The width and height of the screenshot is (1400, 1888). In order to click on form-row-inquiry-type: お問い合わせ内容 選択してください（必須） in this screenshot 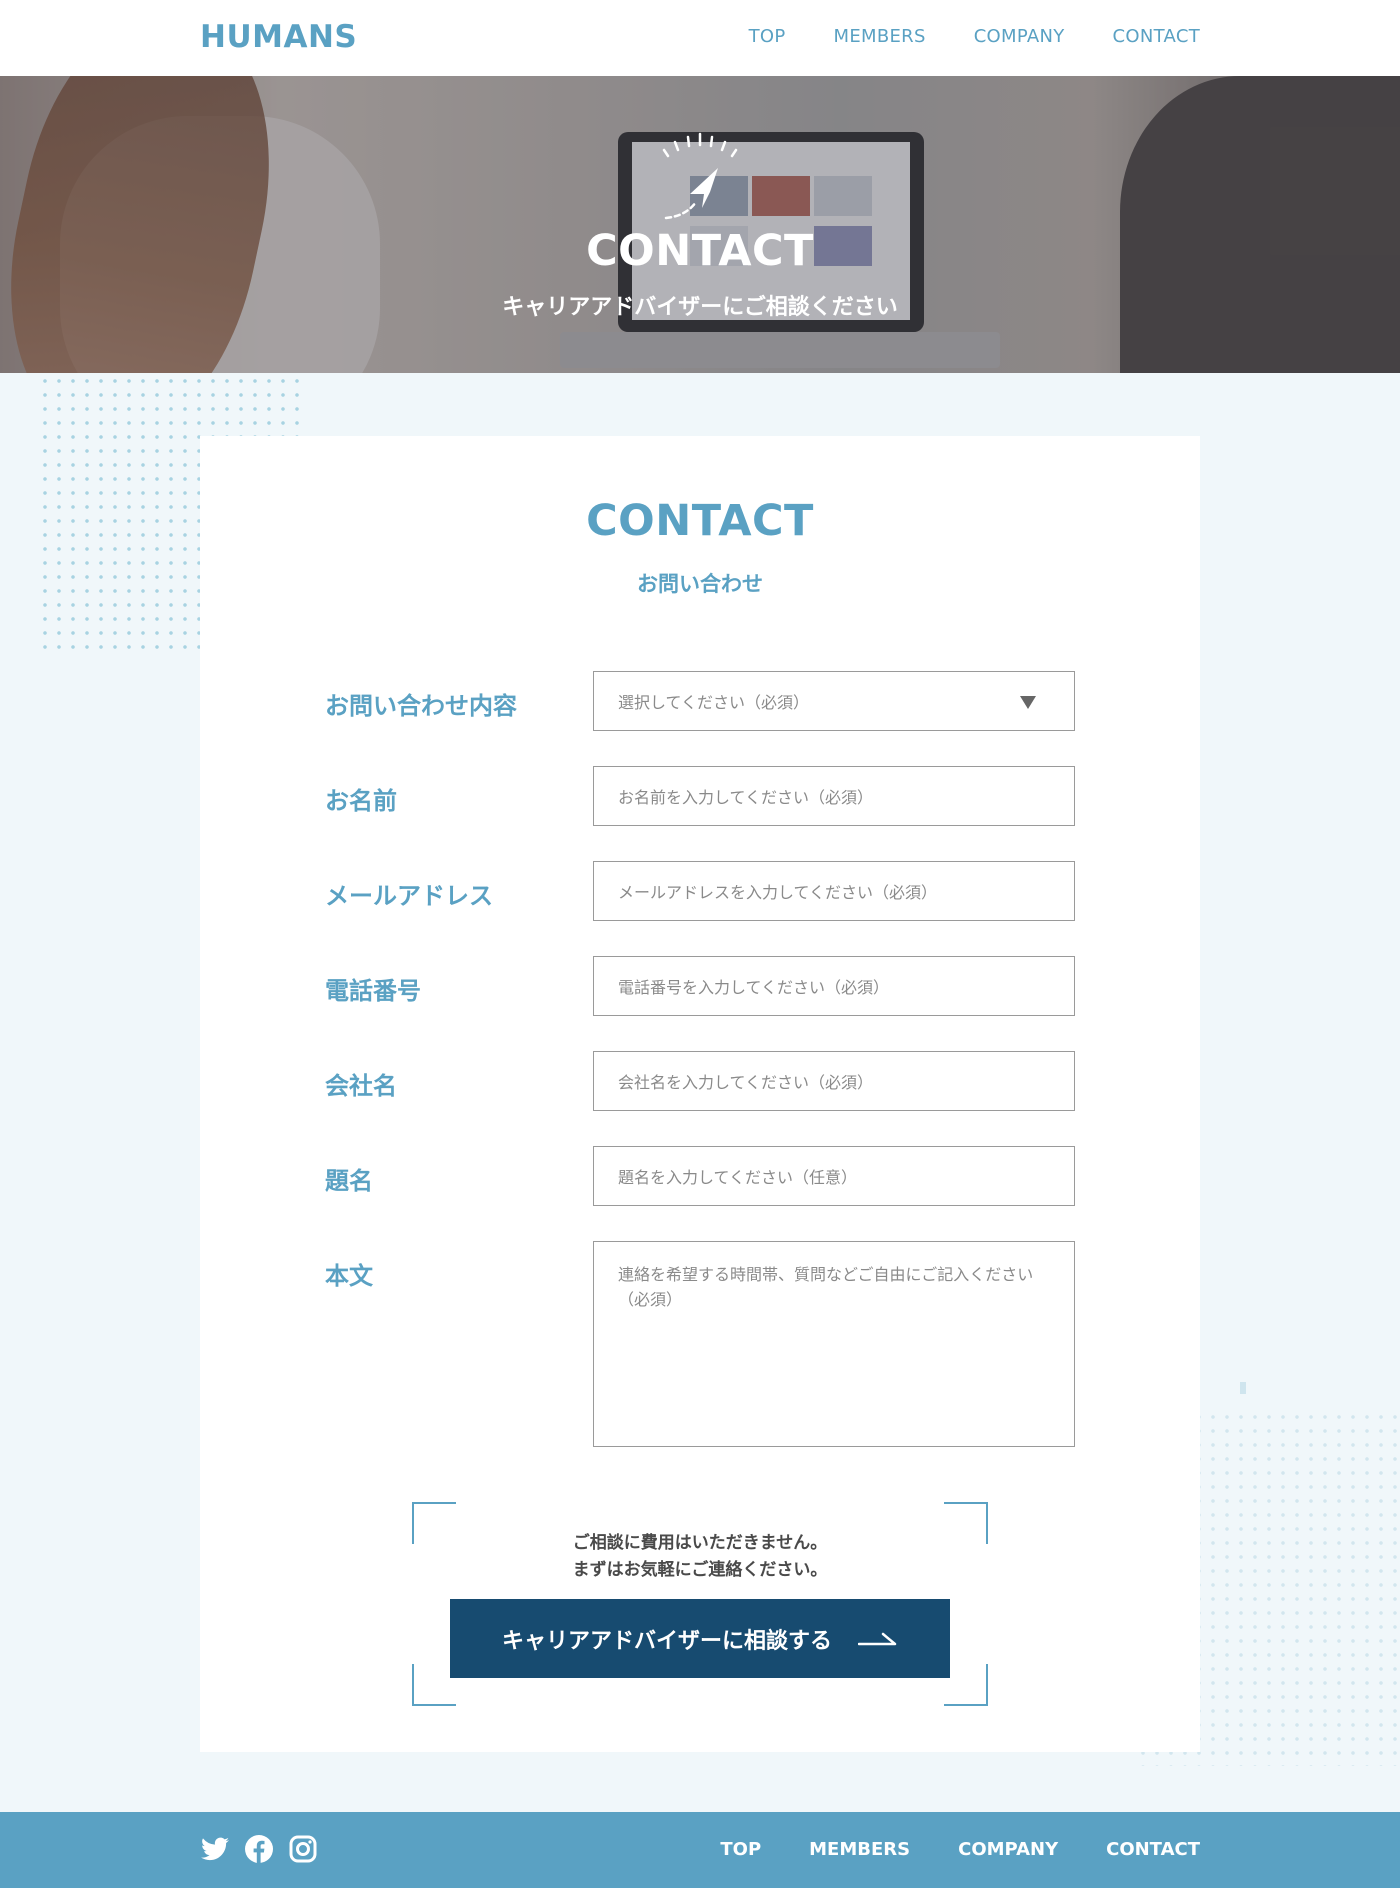, I will do `click(700, 701)`.